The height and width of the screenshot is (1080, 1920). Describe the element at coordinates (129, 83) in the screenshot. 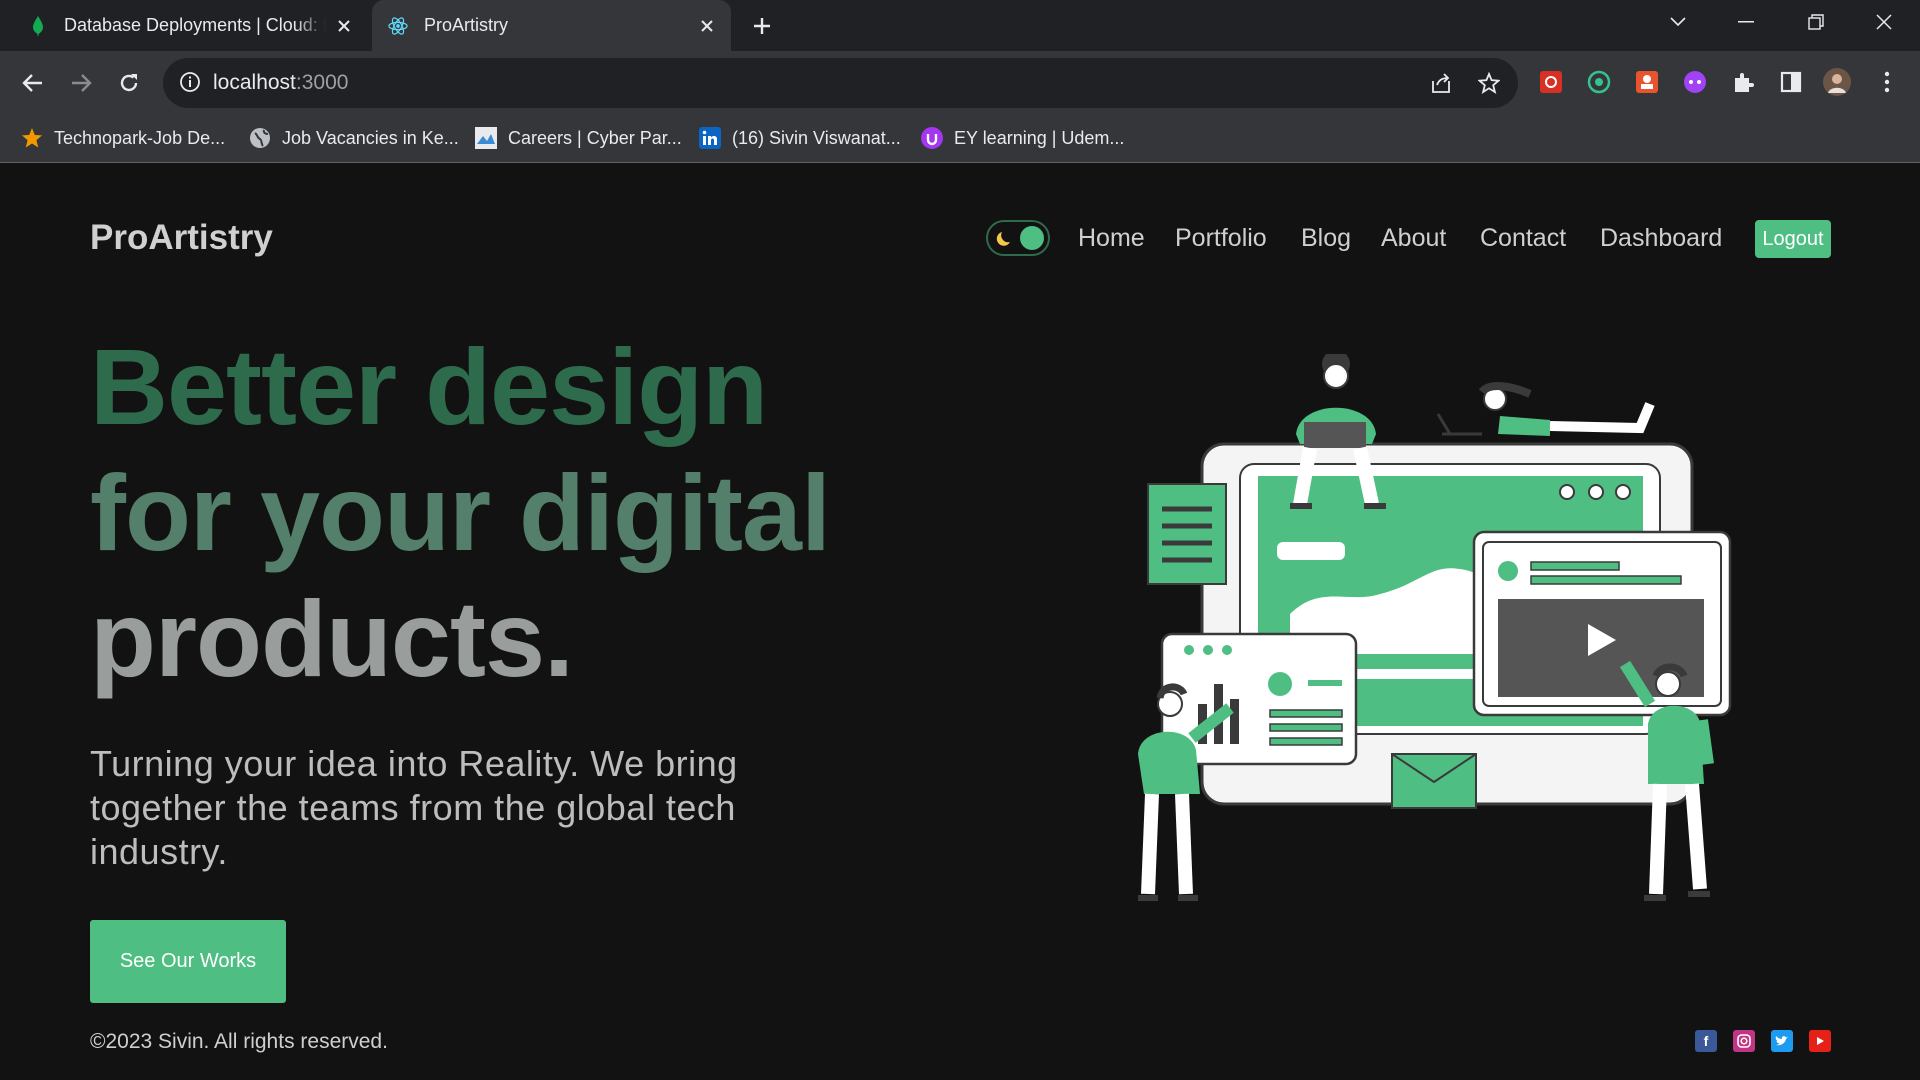

I see `reload-icon` at that location.